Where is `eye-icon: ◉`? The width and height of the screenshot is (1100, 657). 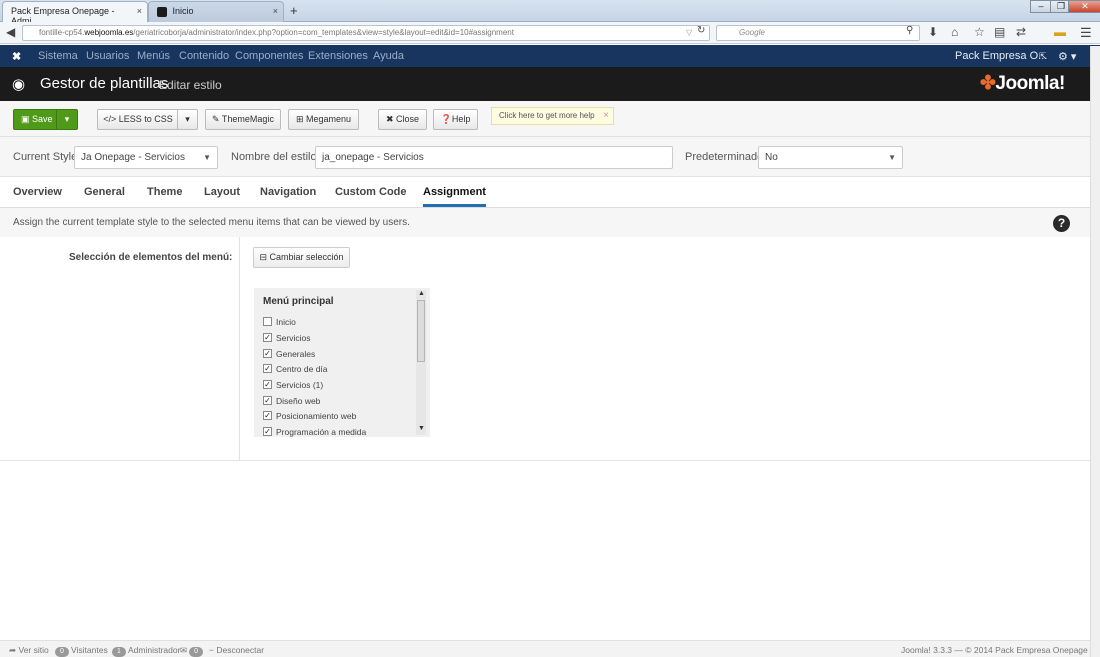
eye-icon: ◉ is located at coordinates (19, 84).